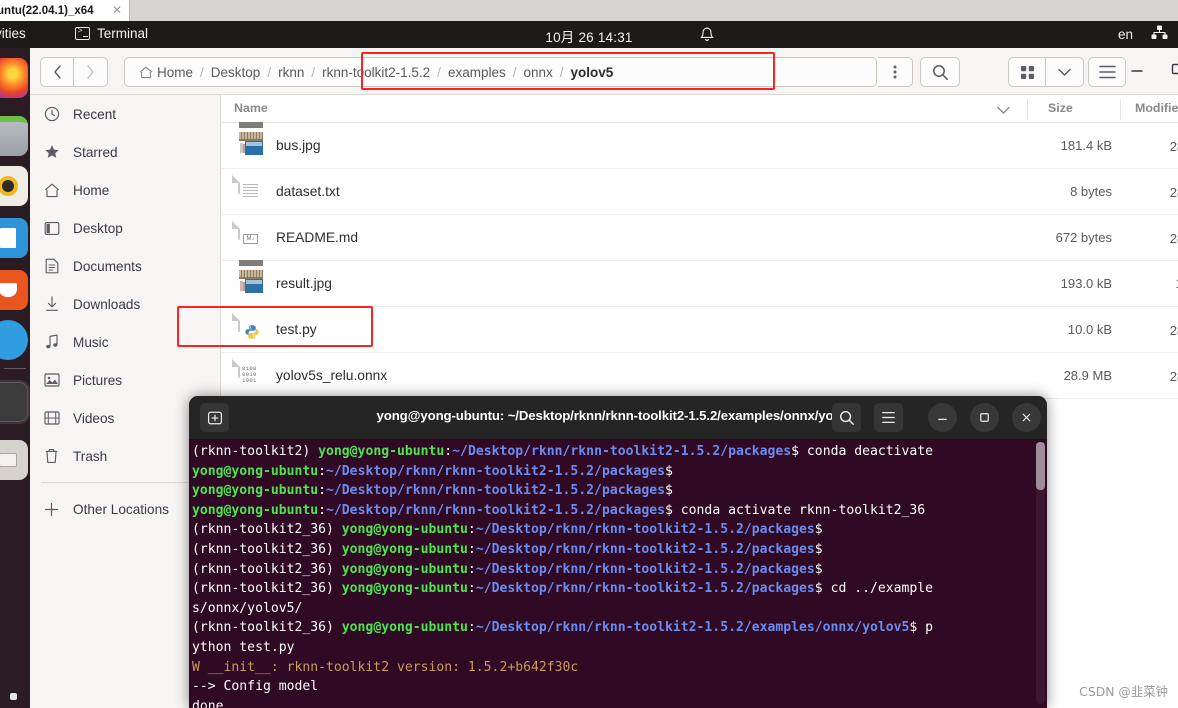 Image resolution: width=1178 pixels, height=708 pixels. I want to click on breadcrumb-item-rknn-toolkit2: rknn-toolkit2-1.5.2, so click(376, 72).